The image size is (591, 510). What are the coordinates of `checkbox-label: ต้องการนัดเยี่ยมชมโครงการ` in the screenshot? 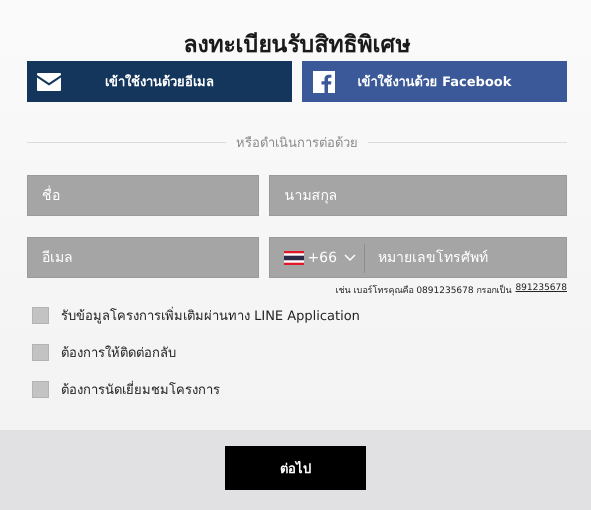 It's located at (140, 389).